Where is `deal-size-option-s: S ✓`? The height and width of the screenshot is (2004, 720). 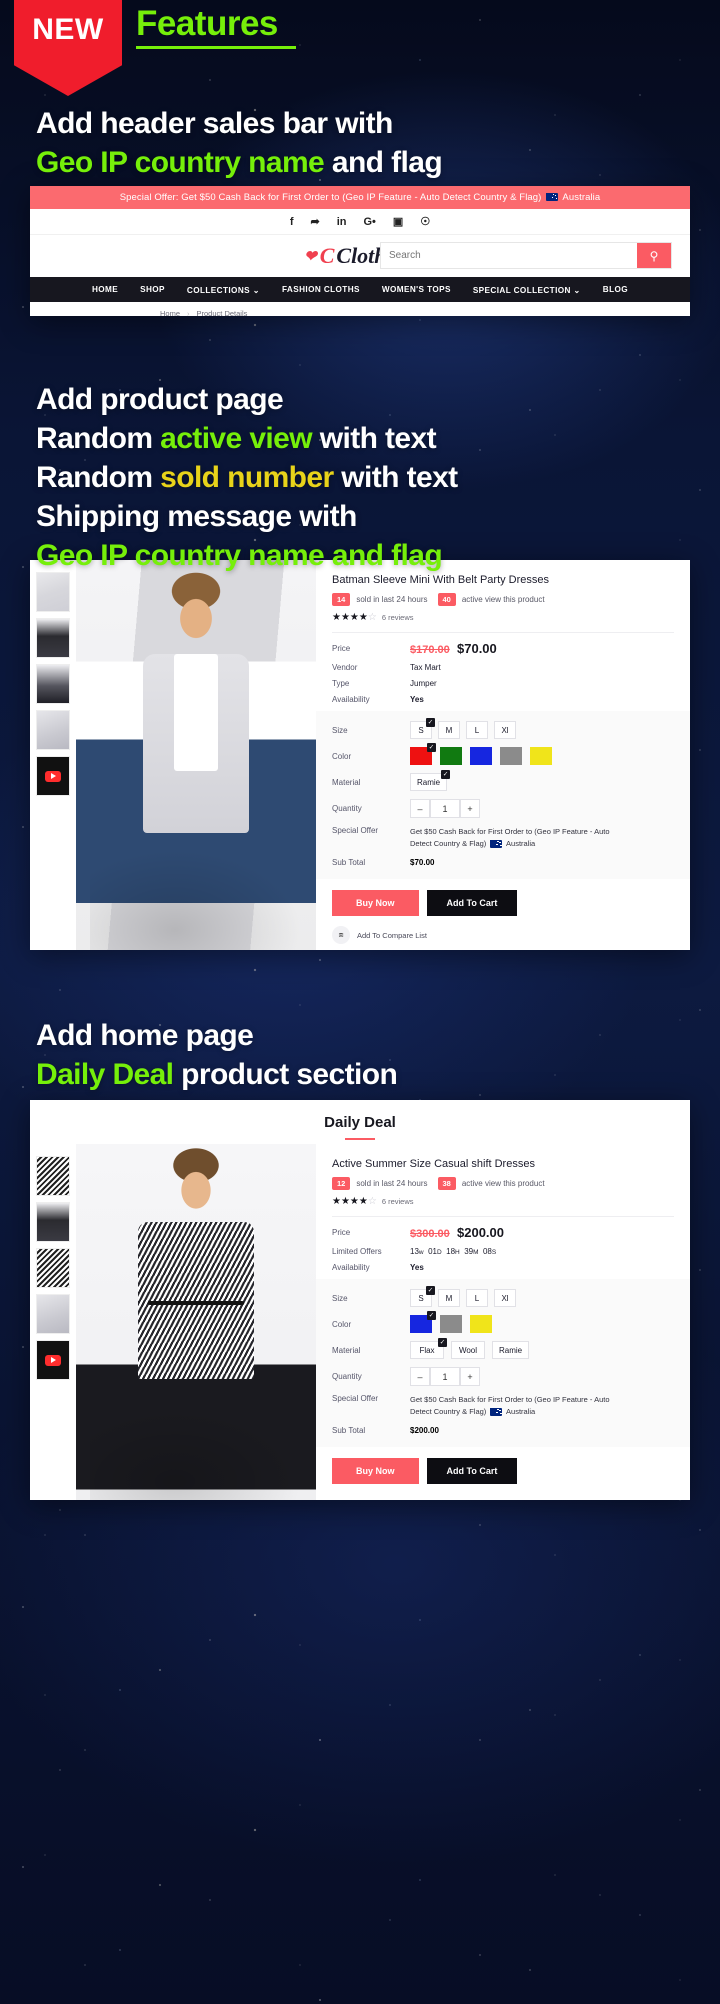 deal-size-option-s: S ✓ is located at coordinates (422, 1296).